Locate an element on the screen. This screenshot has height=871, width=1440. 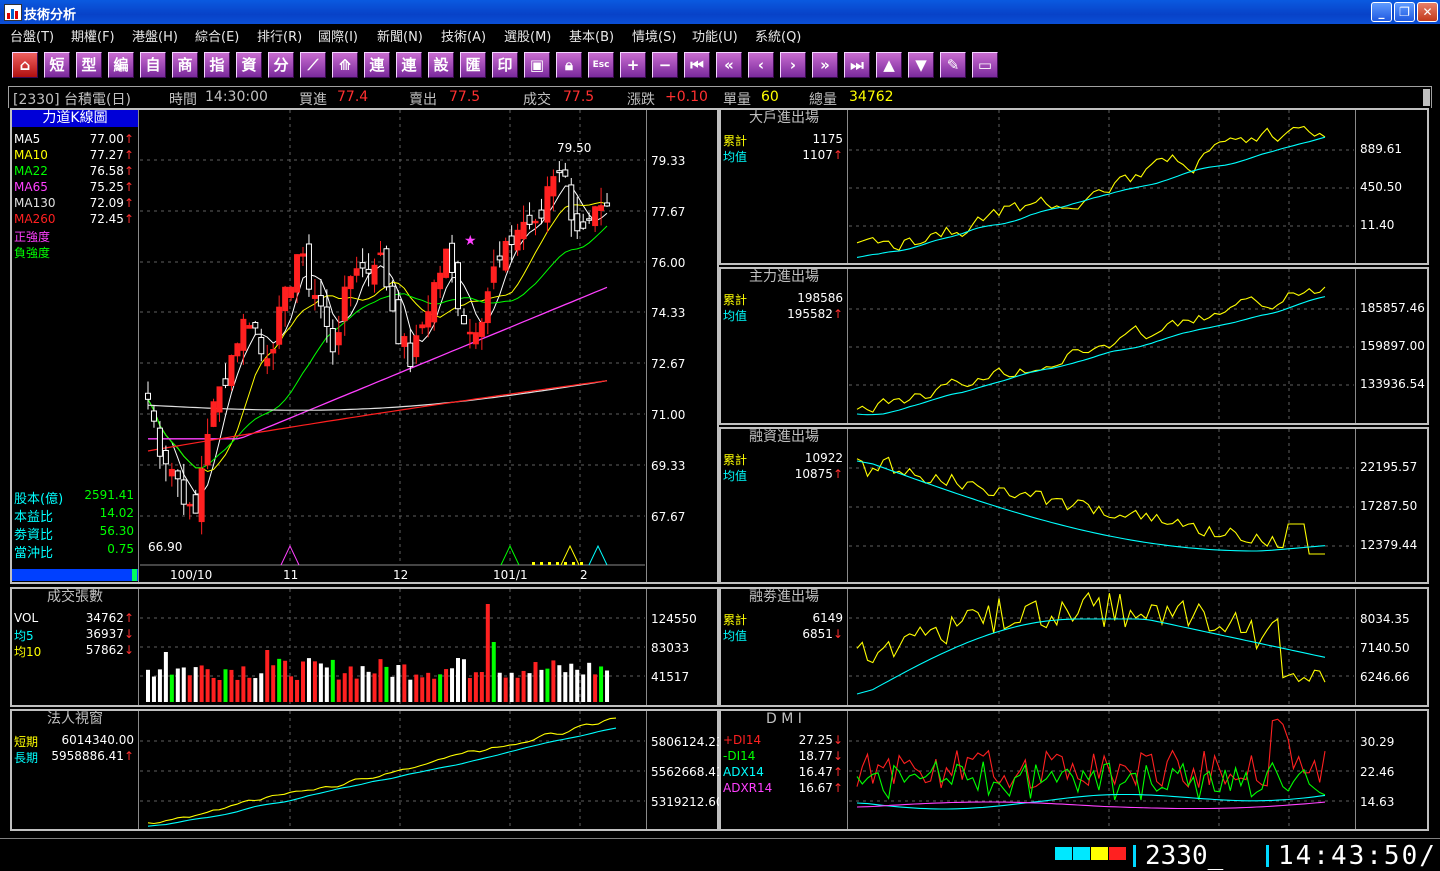
toolbar-button-print: 印 is located at coordinates (505, 65).